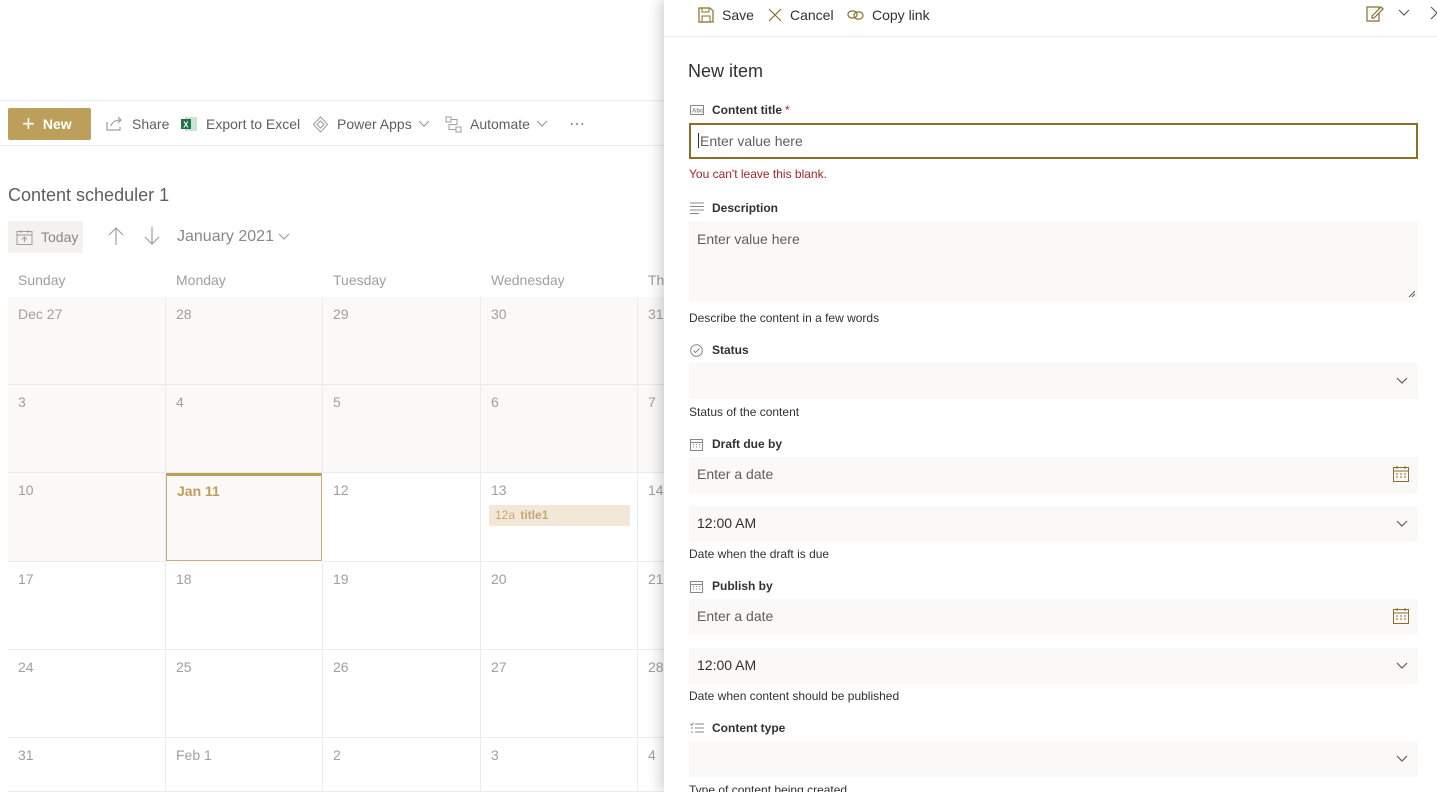  I want to click on calendar-day: 20, so click(559, 606).